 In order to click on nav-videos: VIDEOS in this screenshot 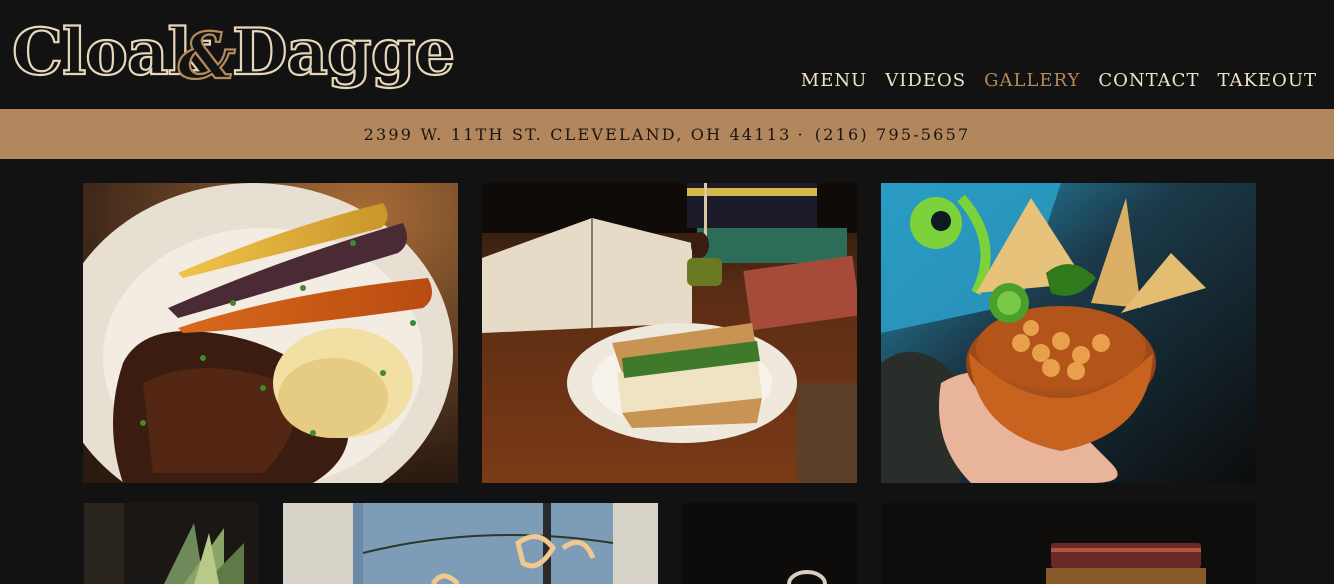, I will do `click(925, 80)`.